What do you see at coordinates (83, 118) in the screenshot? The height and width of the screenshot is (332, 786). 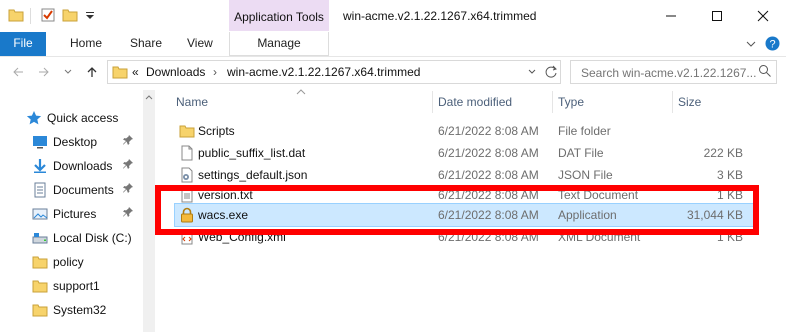 I see `sidebar-item-label: Quick access` at bounding box center [83, 118].